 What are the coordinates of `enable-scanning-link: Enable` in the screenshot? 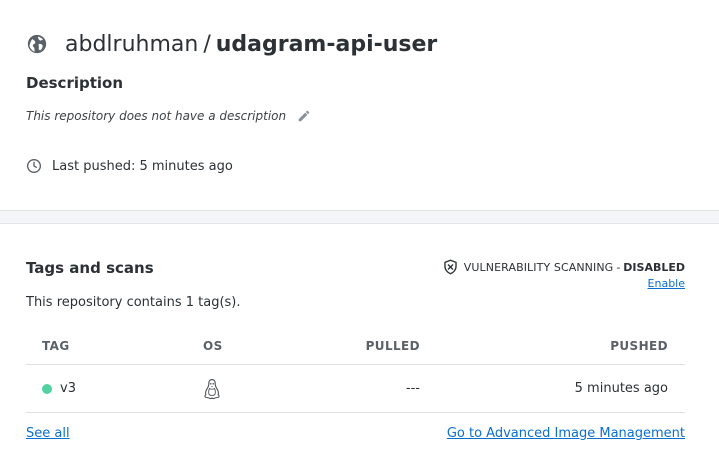 It's located at (666, 283).